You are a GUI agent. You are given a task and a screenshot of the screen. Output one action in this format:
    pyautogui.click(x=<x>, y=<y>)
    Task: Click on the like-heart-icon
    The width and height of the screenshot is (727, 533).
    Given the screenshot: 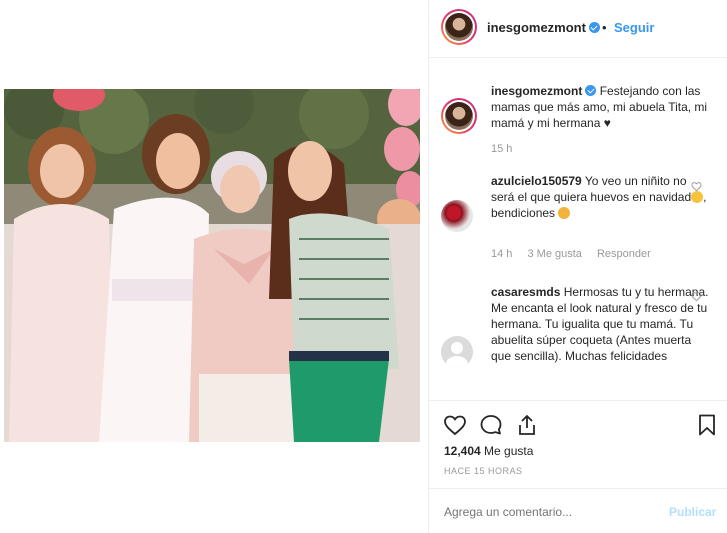 What is the action you would take?
    pyautogui.click(x=455, y=425)
    